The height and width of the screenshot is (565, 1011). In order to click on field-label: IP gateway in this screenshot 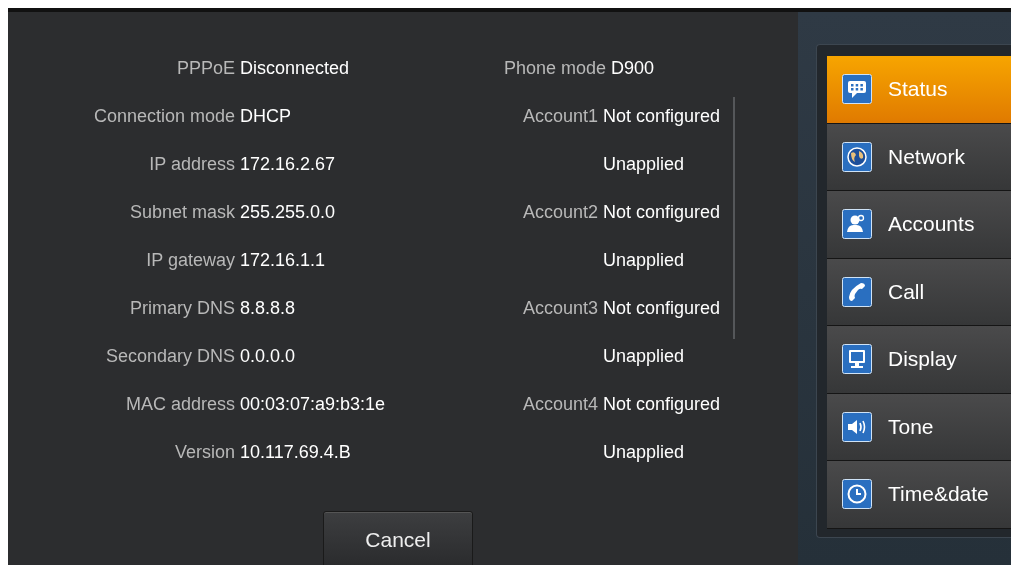, I will do `click(190, 260)`.